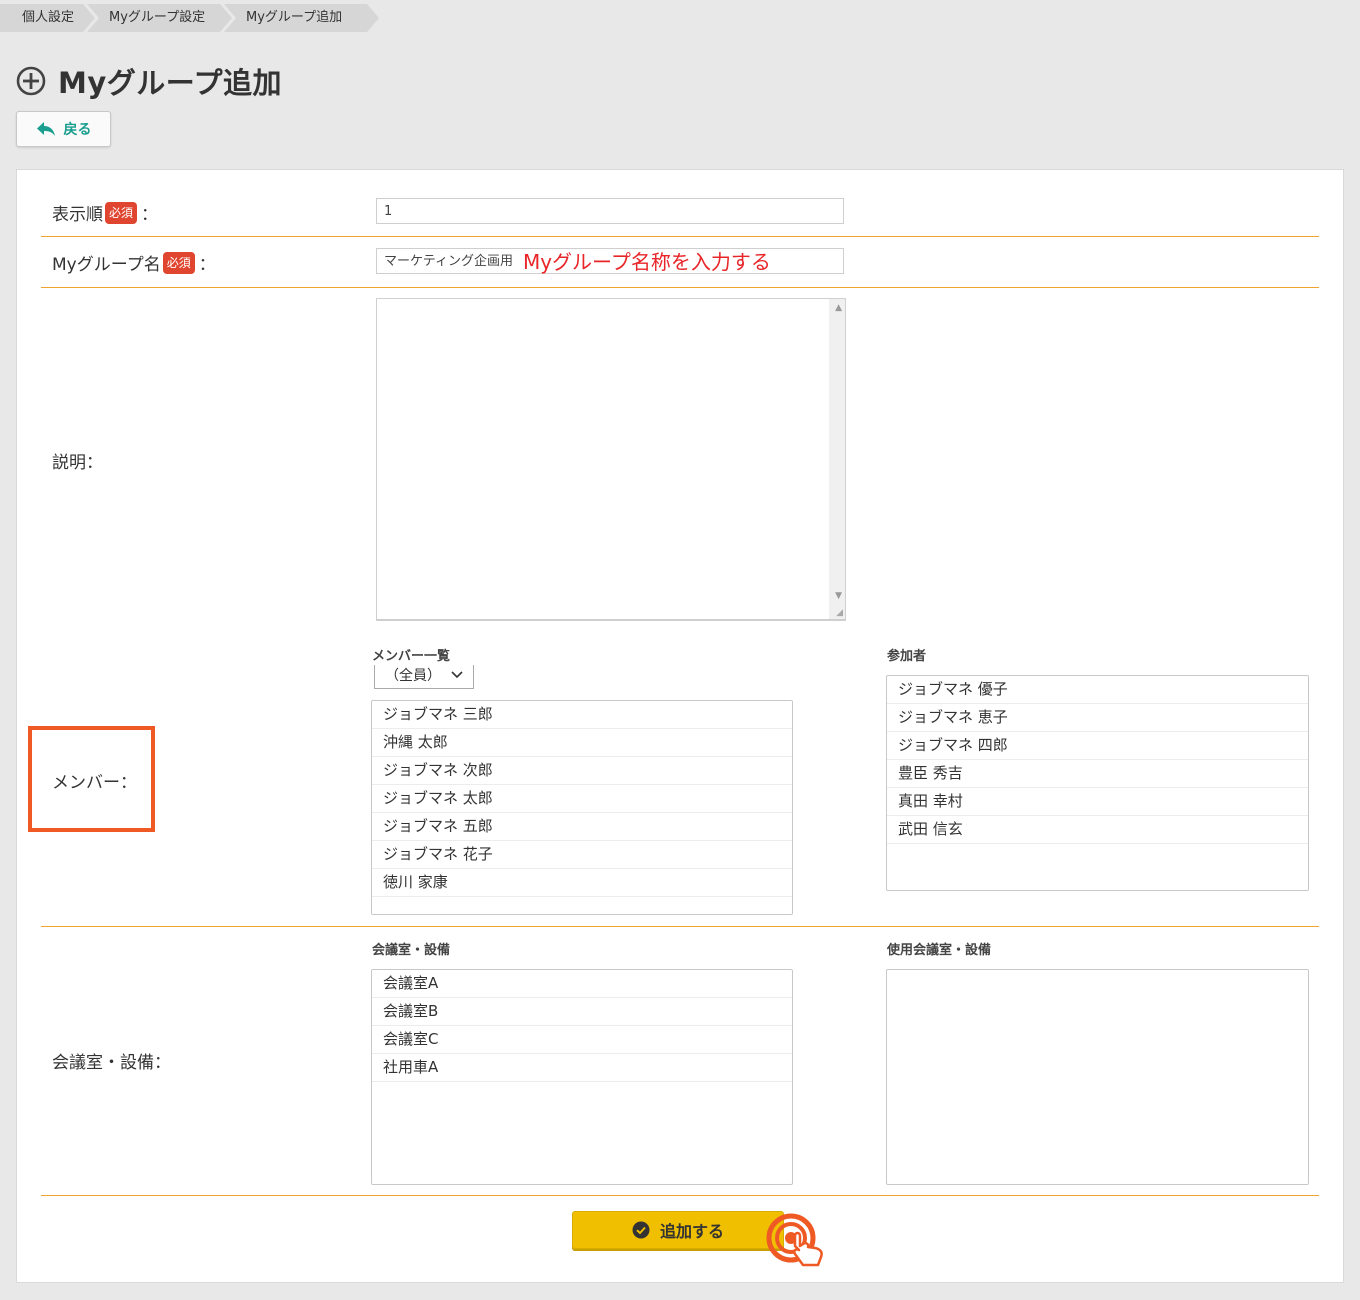 The width and height of the screenshot is (1360, 1300). I want to click on facilities-list-title: 会議室・設備, so click(411, 950).